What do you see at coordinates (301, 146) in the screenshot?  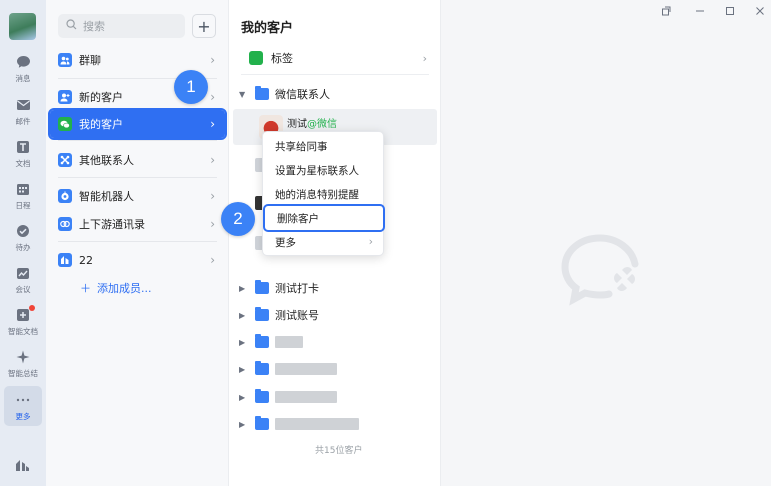 I see `menu-item-label: 共享给同事` at bounding box center [301, 146].